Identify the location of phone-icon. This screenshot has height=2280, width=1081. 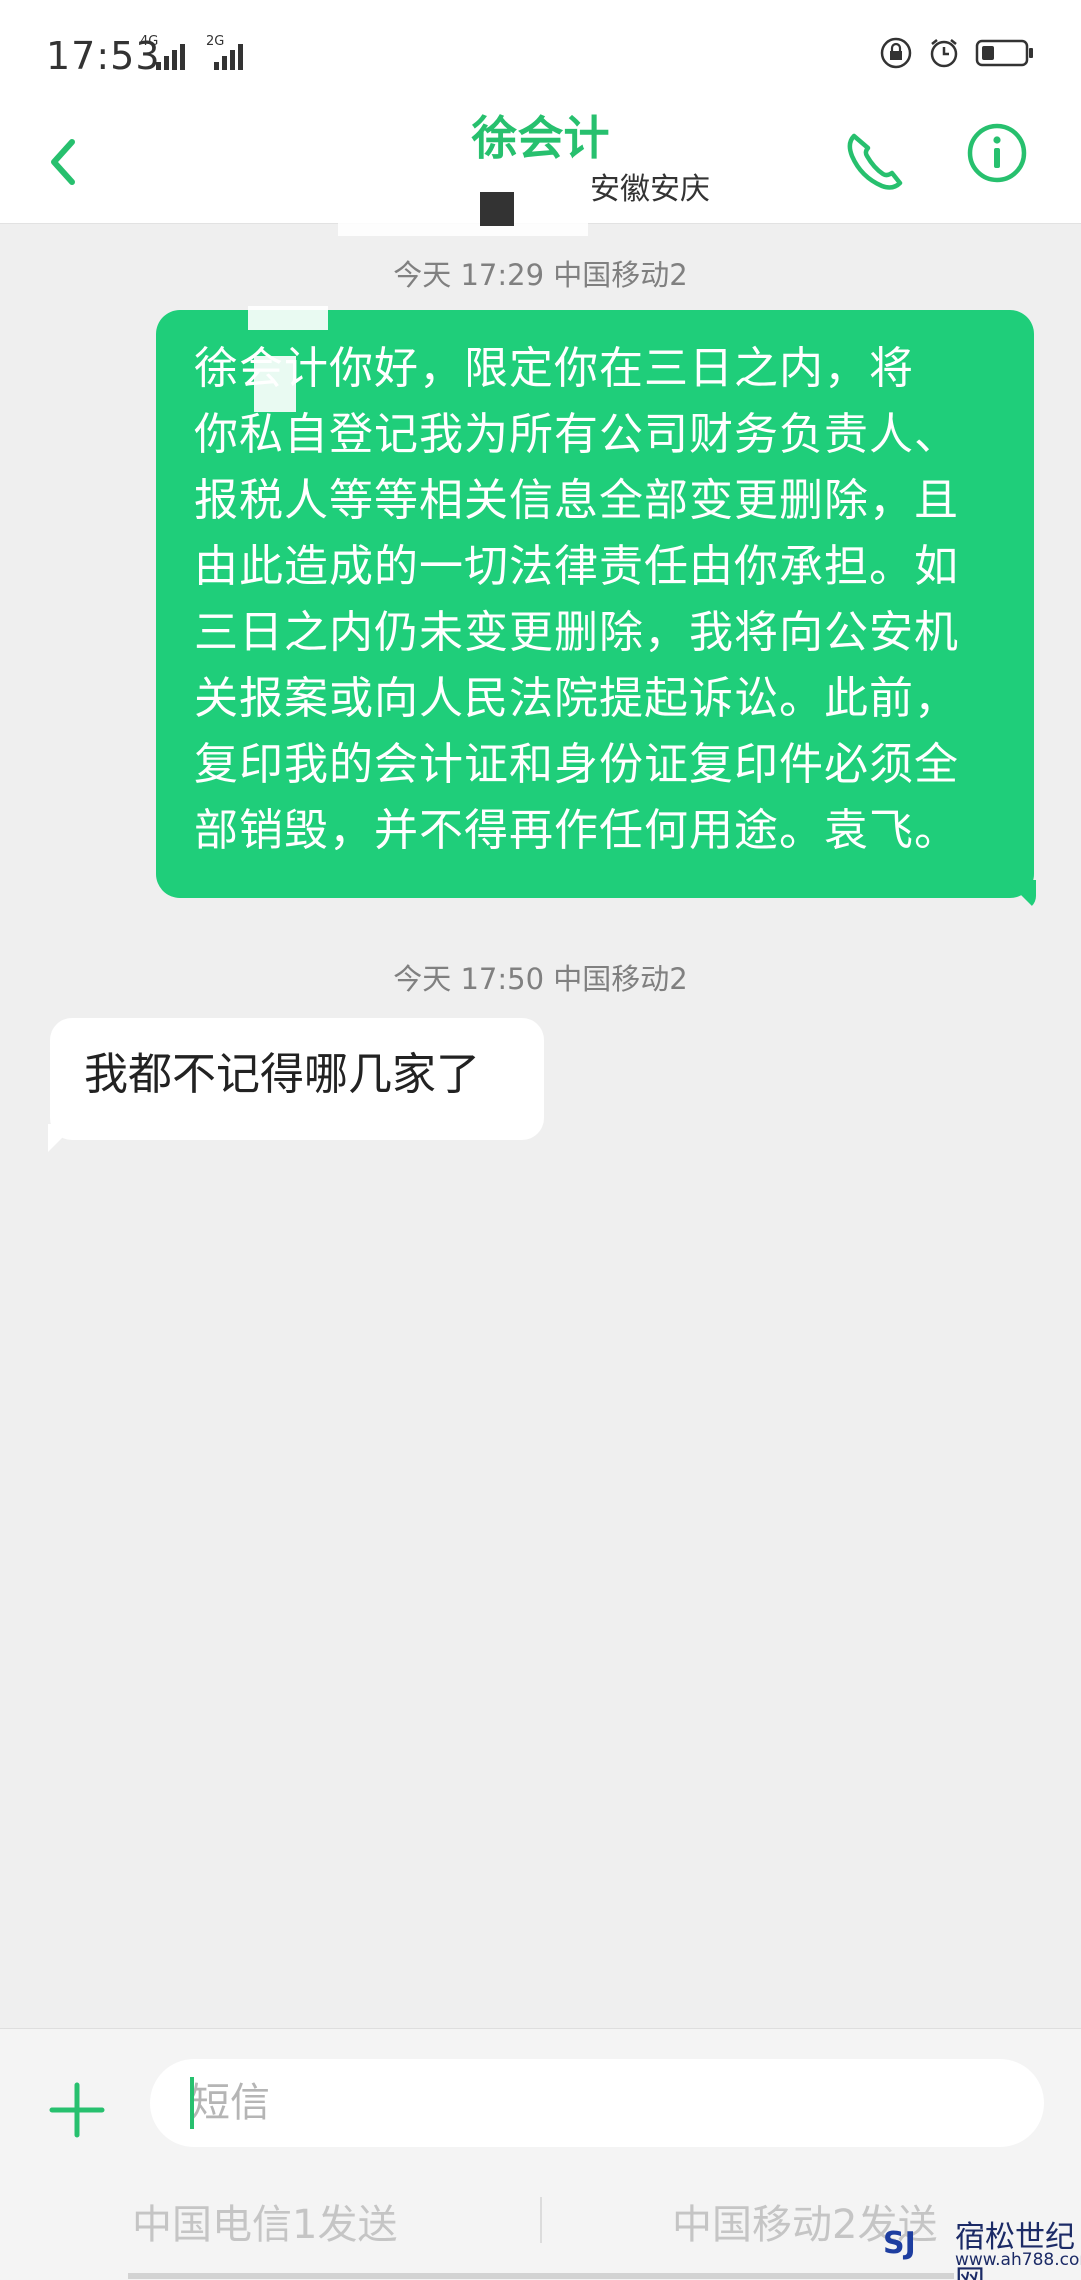
(875, 161).